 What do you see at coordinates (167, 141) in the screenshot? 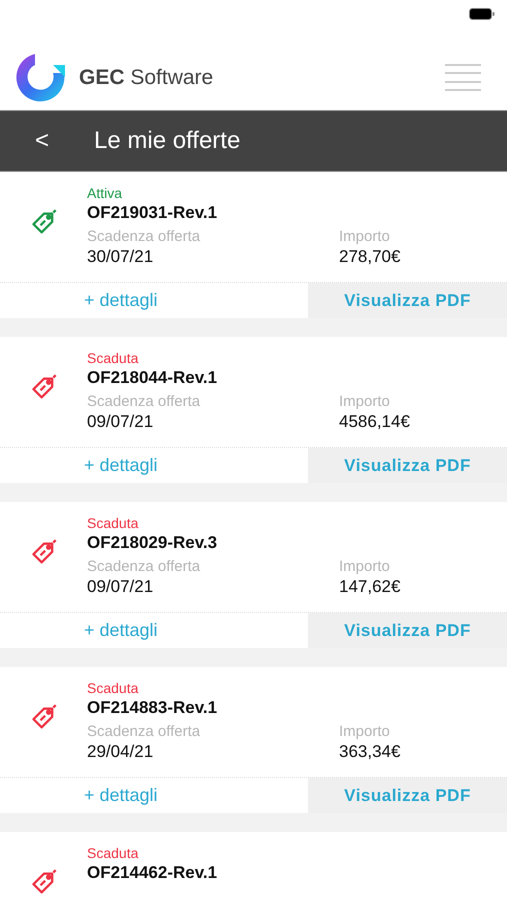
I see `page-title: Le mie offerte` at bounding box center [167, 141].